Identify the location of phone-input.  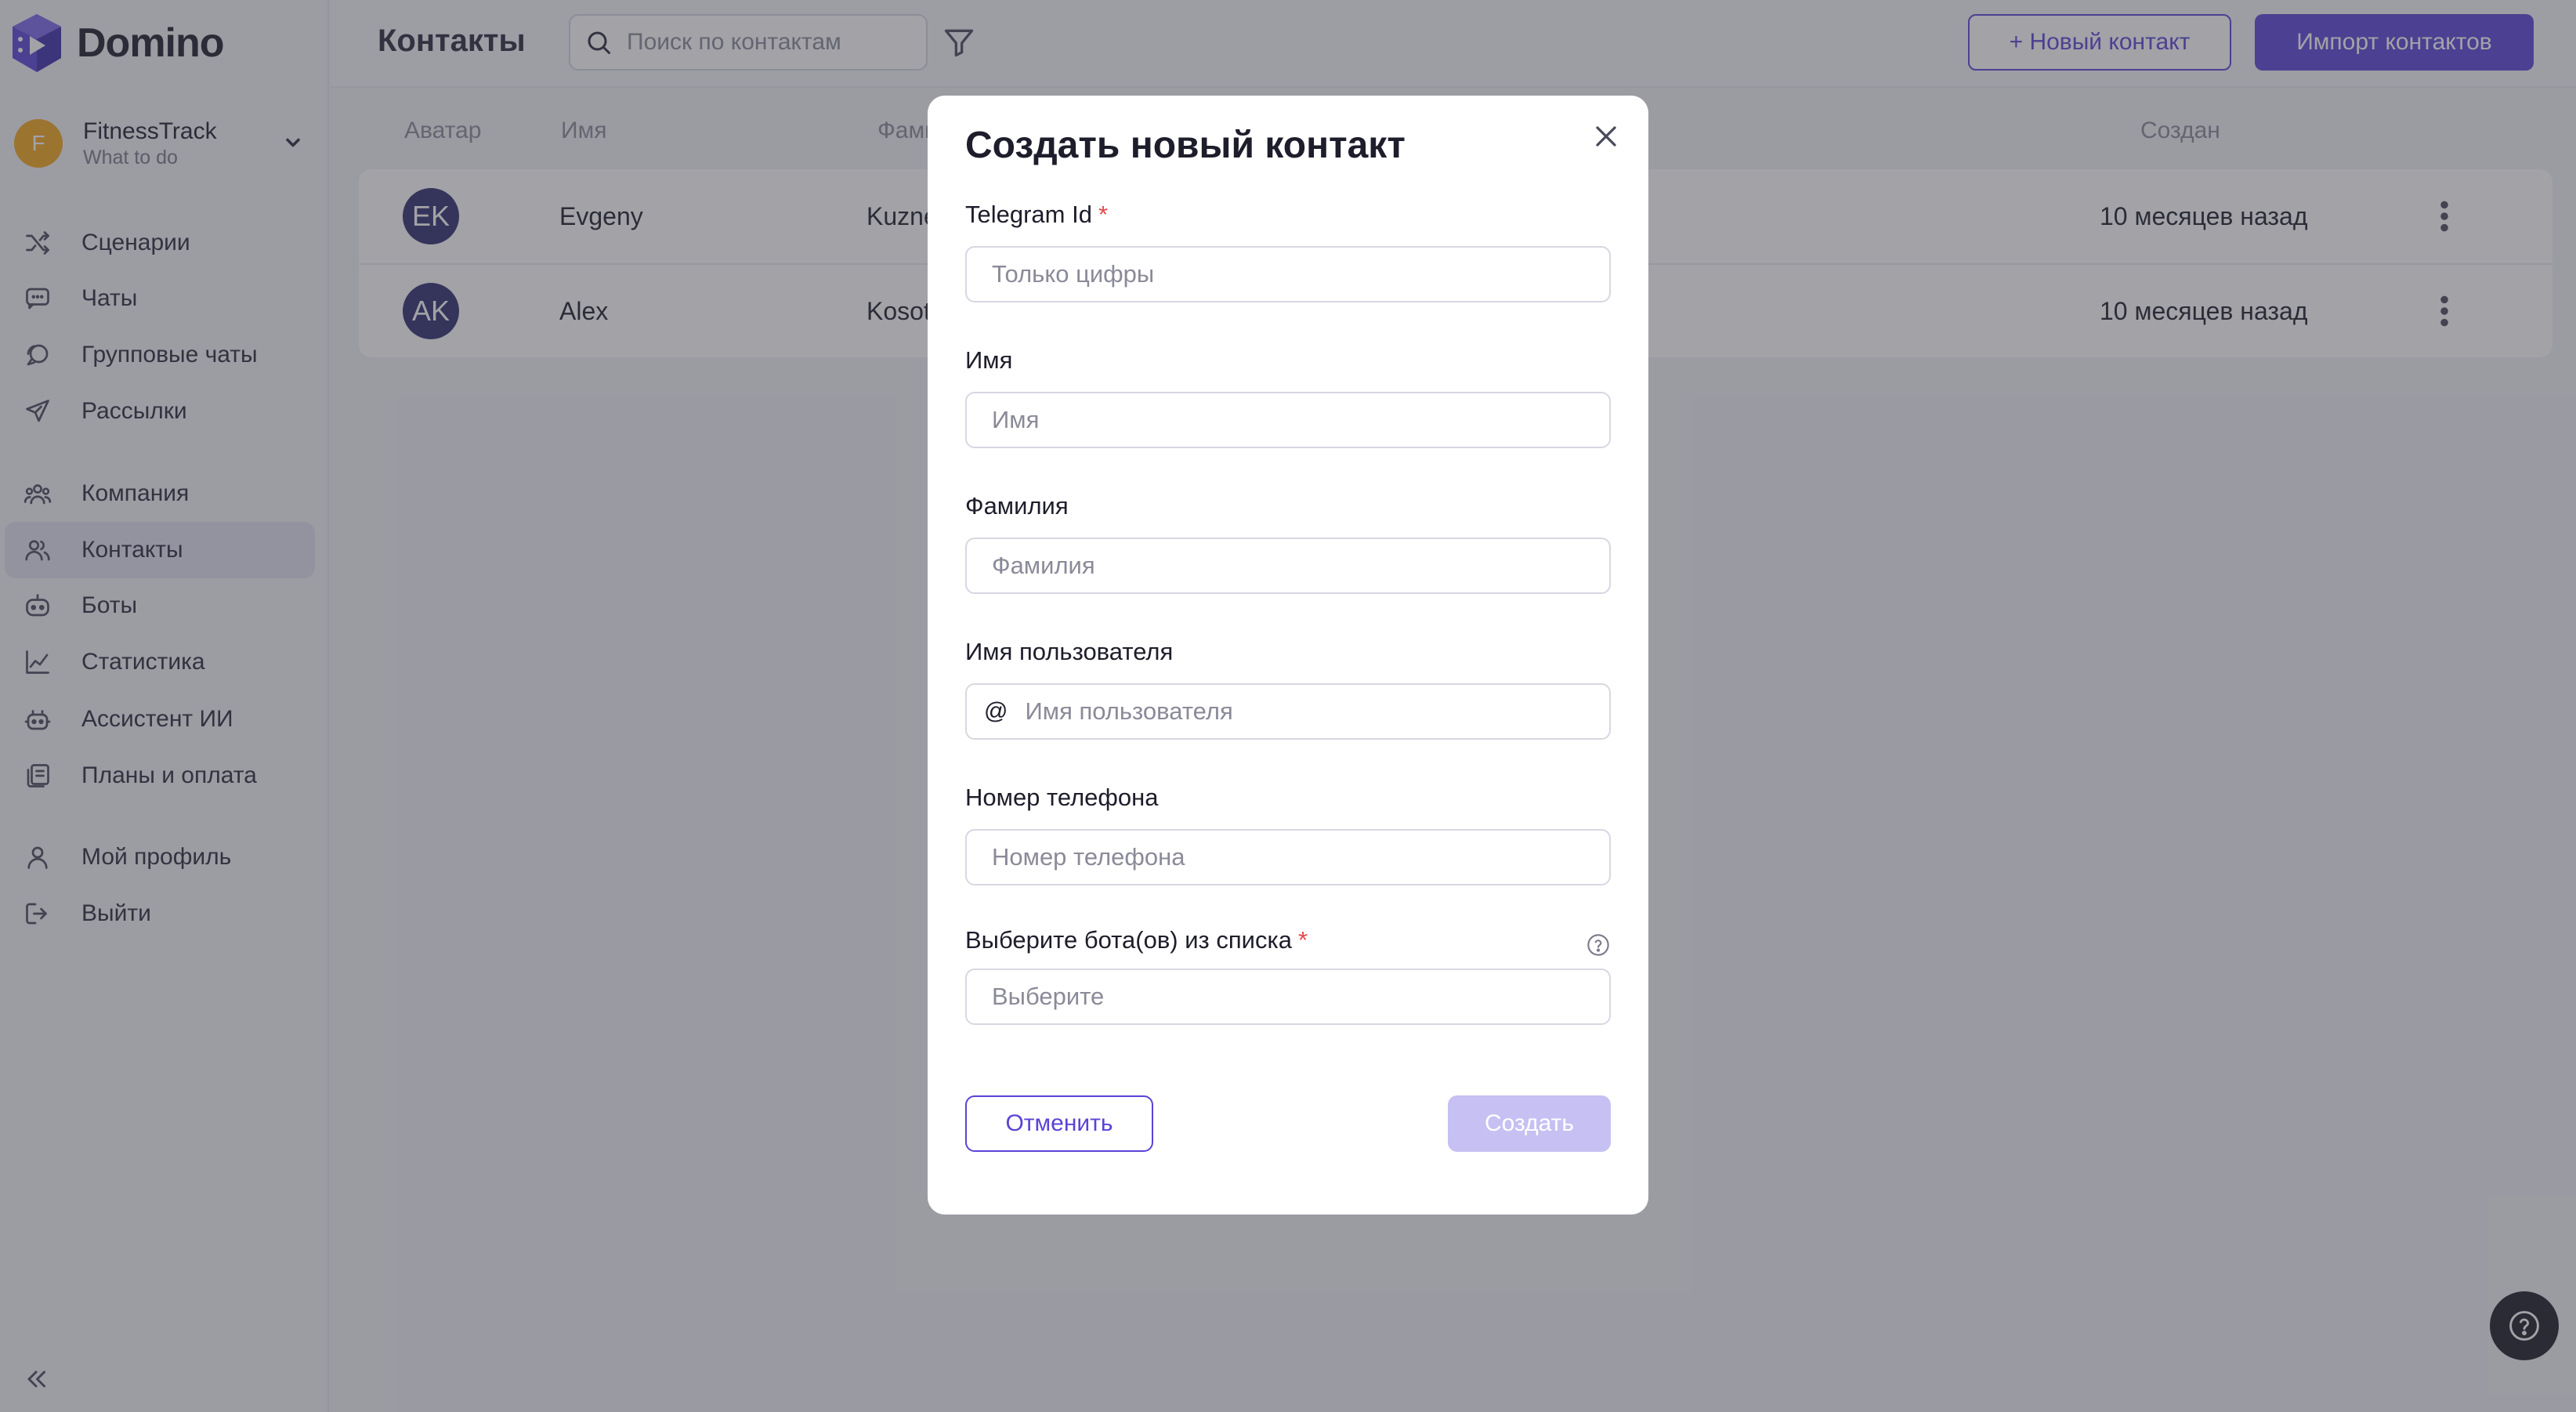
(1300, 857).